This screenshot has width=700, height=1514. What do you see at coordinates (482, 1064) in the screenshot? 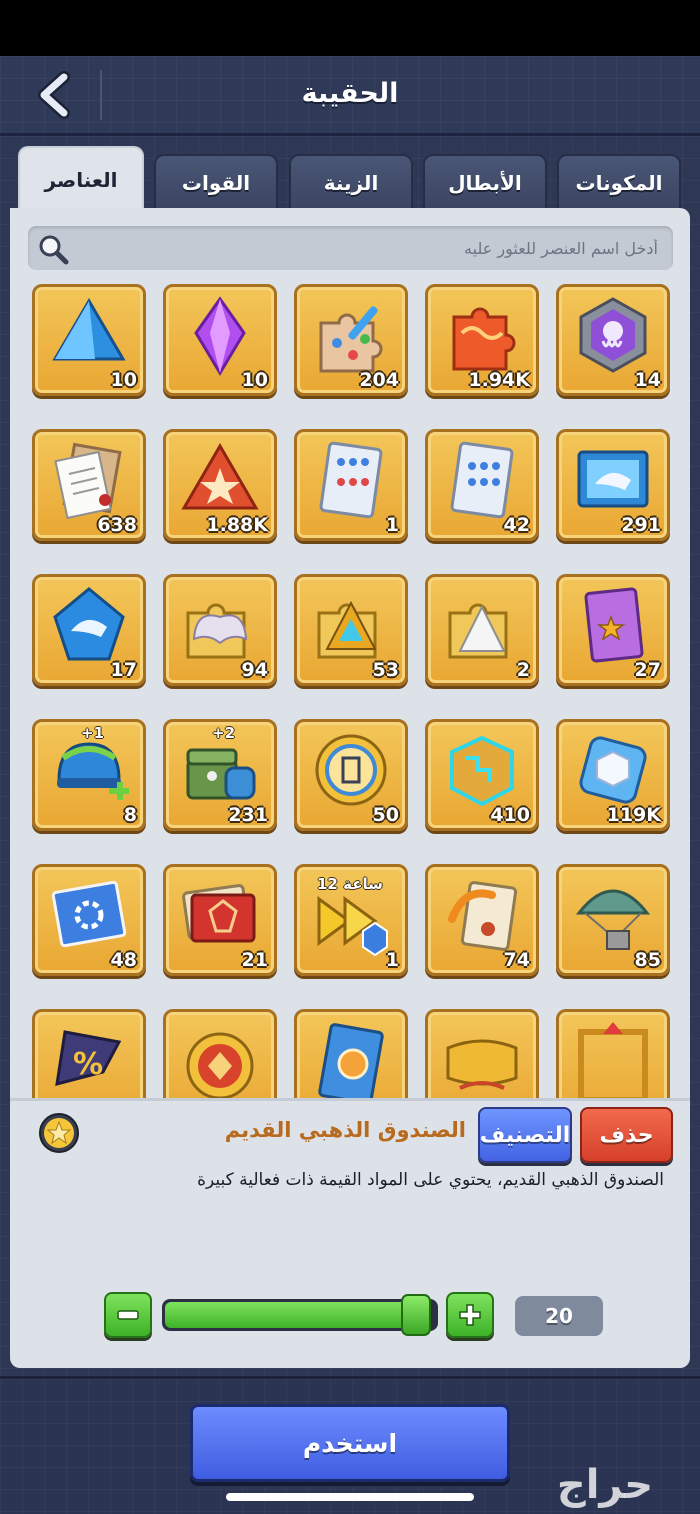
I see `gold-banner-icon` at bounding box center [482, 1064].